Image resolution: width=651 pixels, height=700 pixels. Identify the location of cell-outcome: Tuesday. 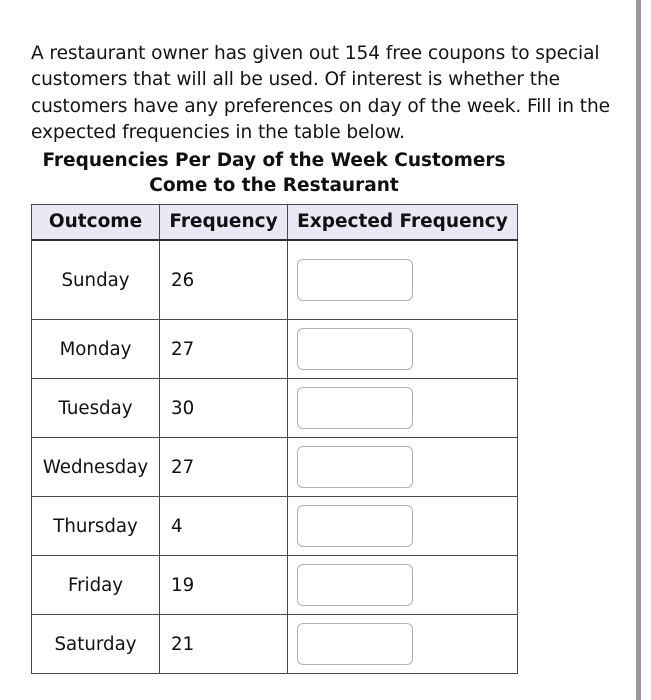
(95, 408).